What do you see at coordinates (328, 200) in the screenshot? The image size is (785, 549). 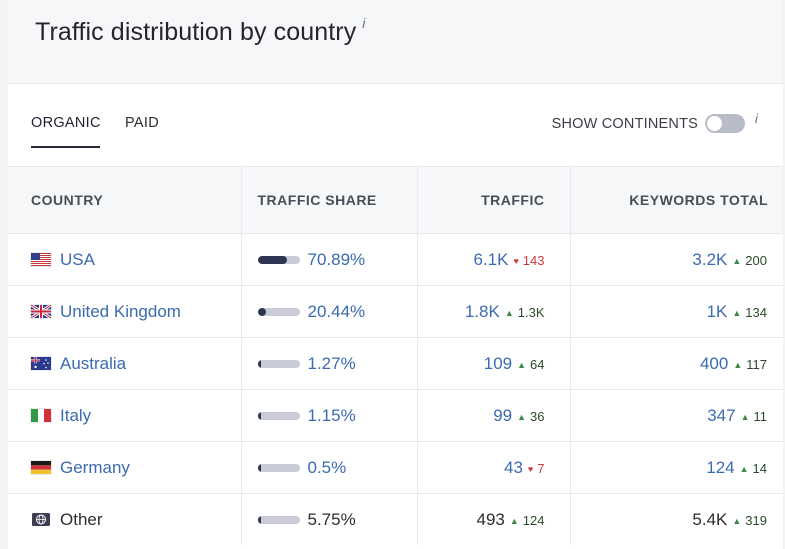 I see `column-header-traffic-share: TRAFFIC SHARE` at bounding box center [328, 200].